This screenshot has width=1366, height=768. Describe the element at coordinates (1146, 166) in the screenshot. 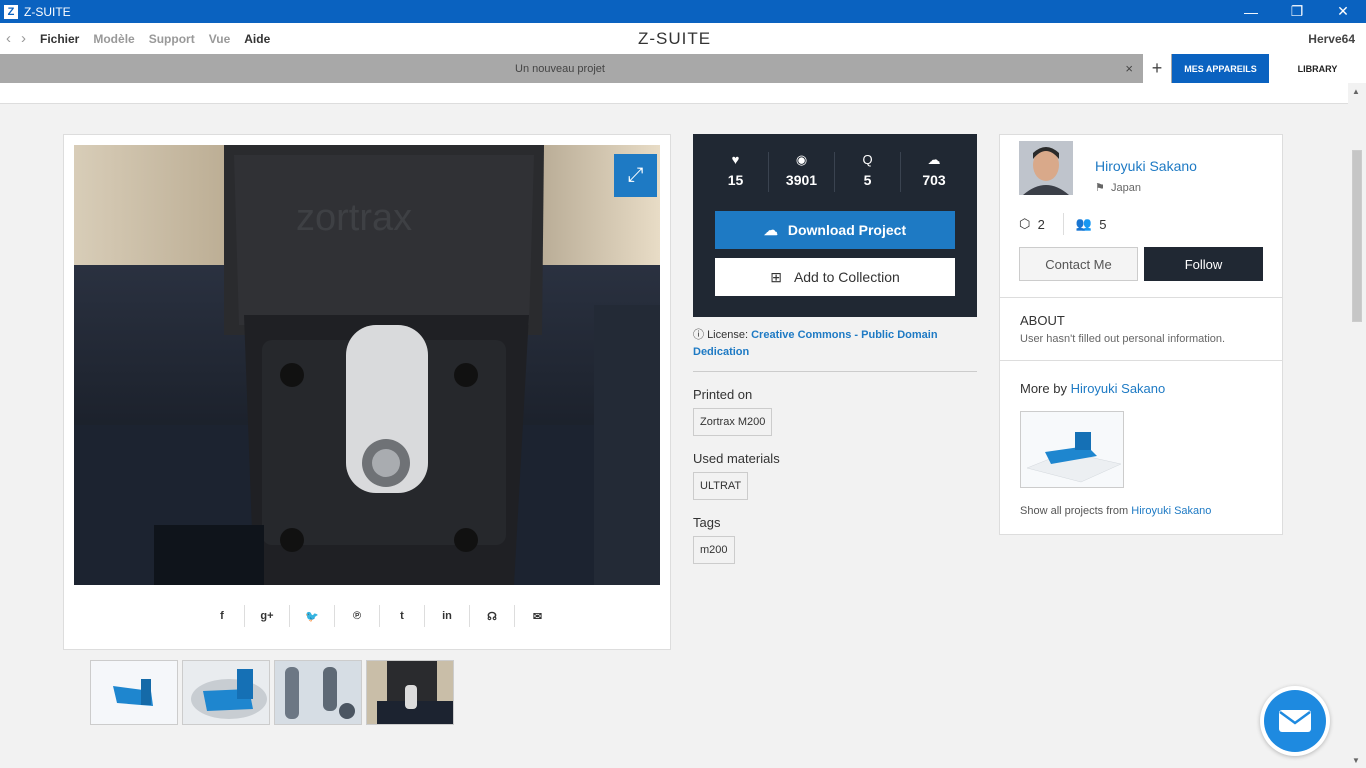

I see `author-name: Hiroyuki Sakano` at that location.